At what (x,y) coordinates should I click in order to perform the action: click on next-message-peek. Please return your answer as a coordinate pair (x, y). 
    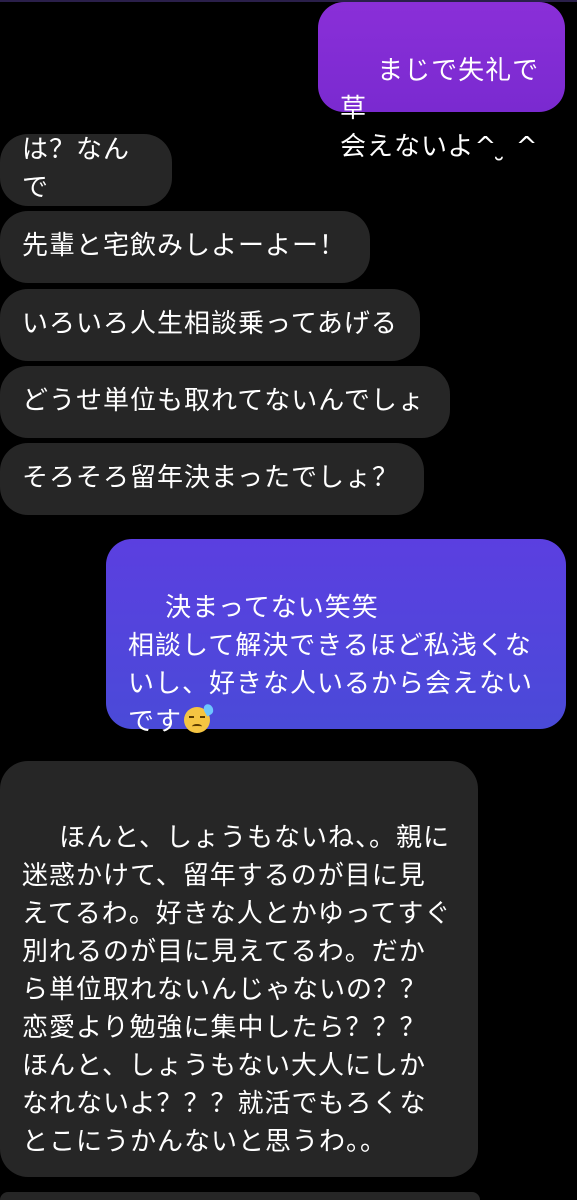
    Looking at the image, I should click on (240, 1196).